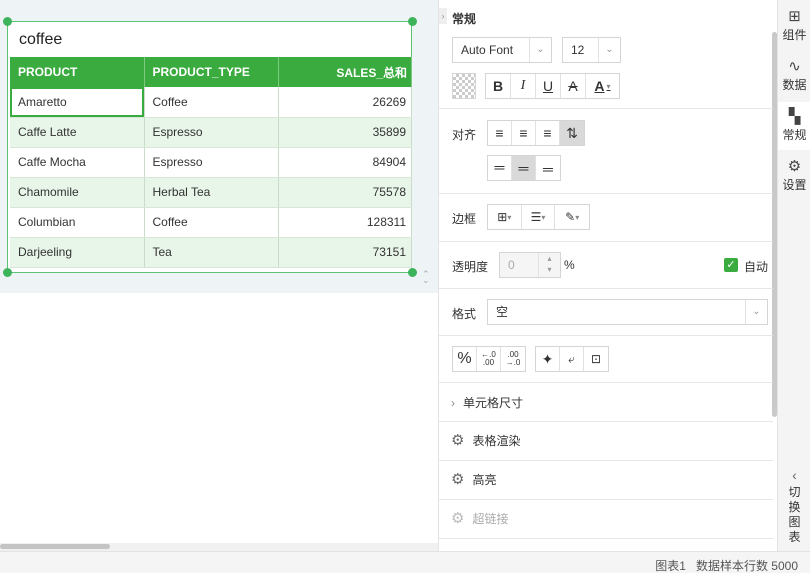  Describe the element at coordinates (794, 126) in the screenshot. I see `tab-general: ▚ 常规` at that location.